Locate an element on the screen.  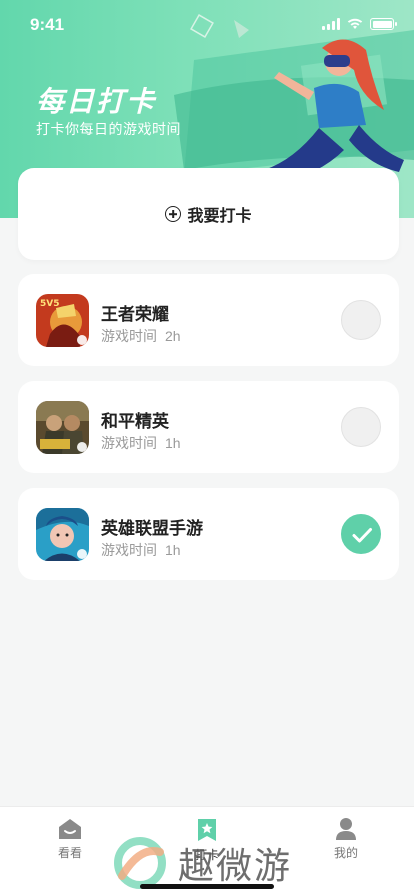
status-time: 9:41 is located at coordinates (47, 24).